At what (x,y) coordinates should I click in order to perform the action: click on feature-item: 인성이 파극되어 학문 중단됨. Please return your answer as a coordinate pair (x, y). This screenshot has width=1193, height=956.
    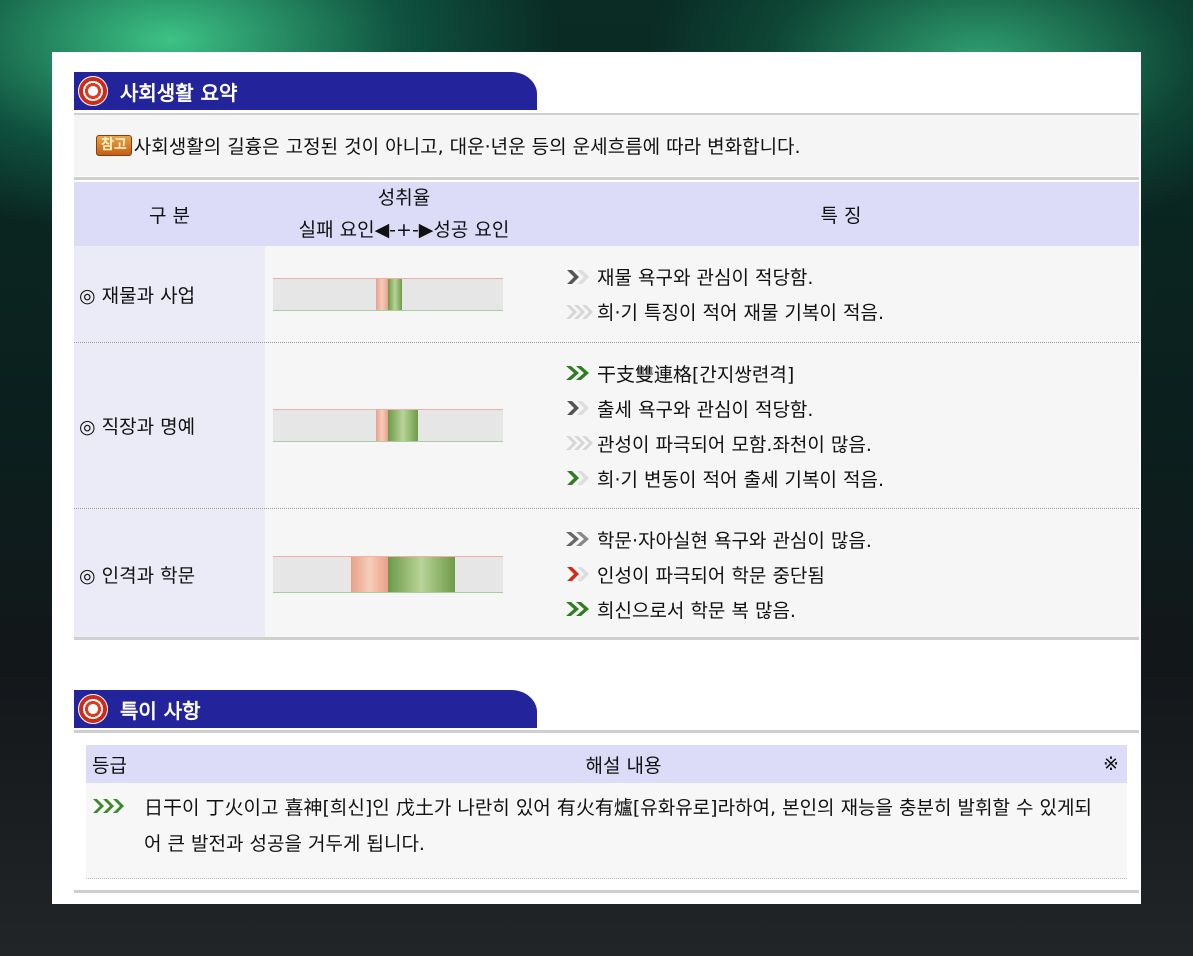
    Looking at the image, I should click on (852, 574).